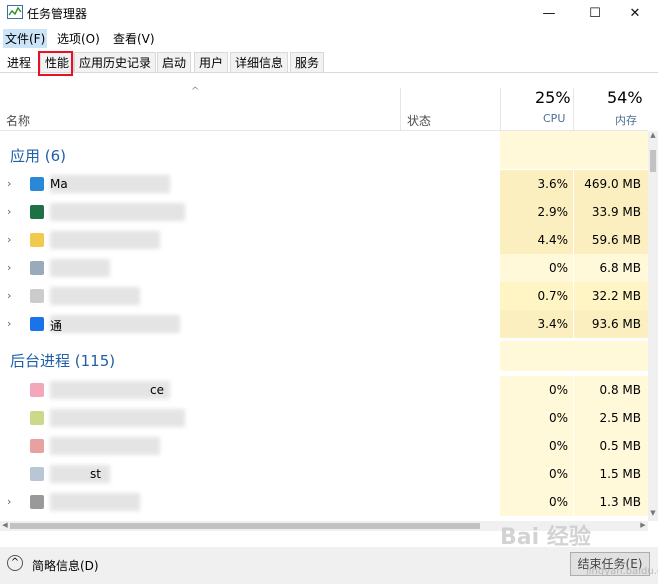 This screenshot has width=658, height=584. Describe the element at coordinates (643, 526) in the screenshot. I see `scroll-right-icon: ▶` at that location.